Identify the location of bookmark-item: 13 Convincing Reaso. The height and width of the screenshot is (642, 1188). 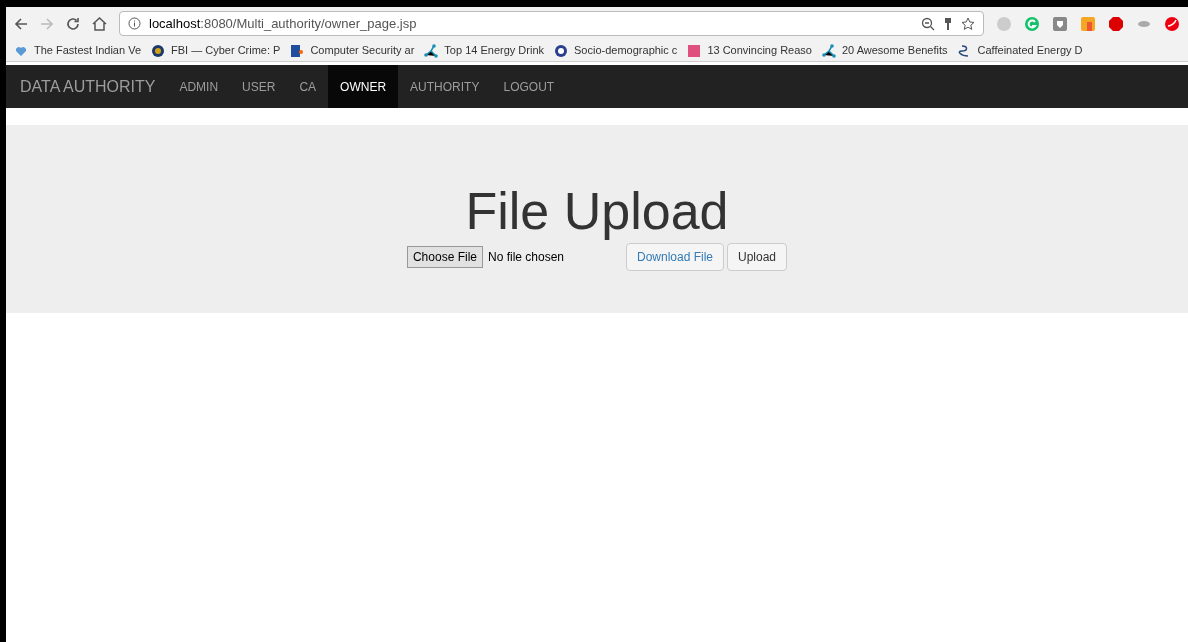
(749, 50).